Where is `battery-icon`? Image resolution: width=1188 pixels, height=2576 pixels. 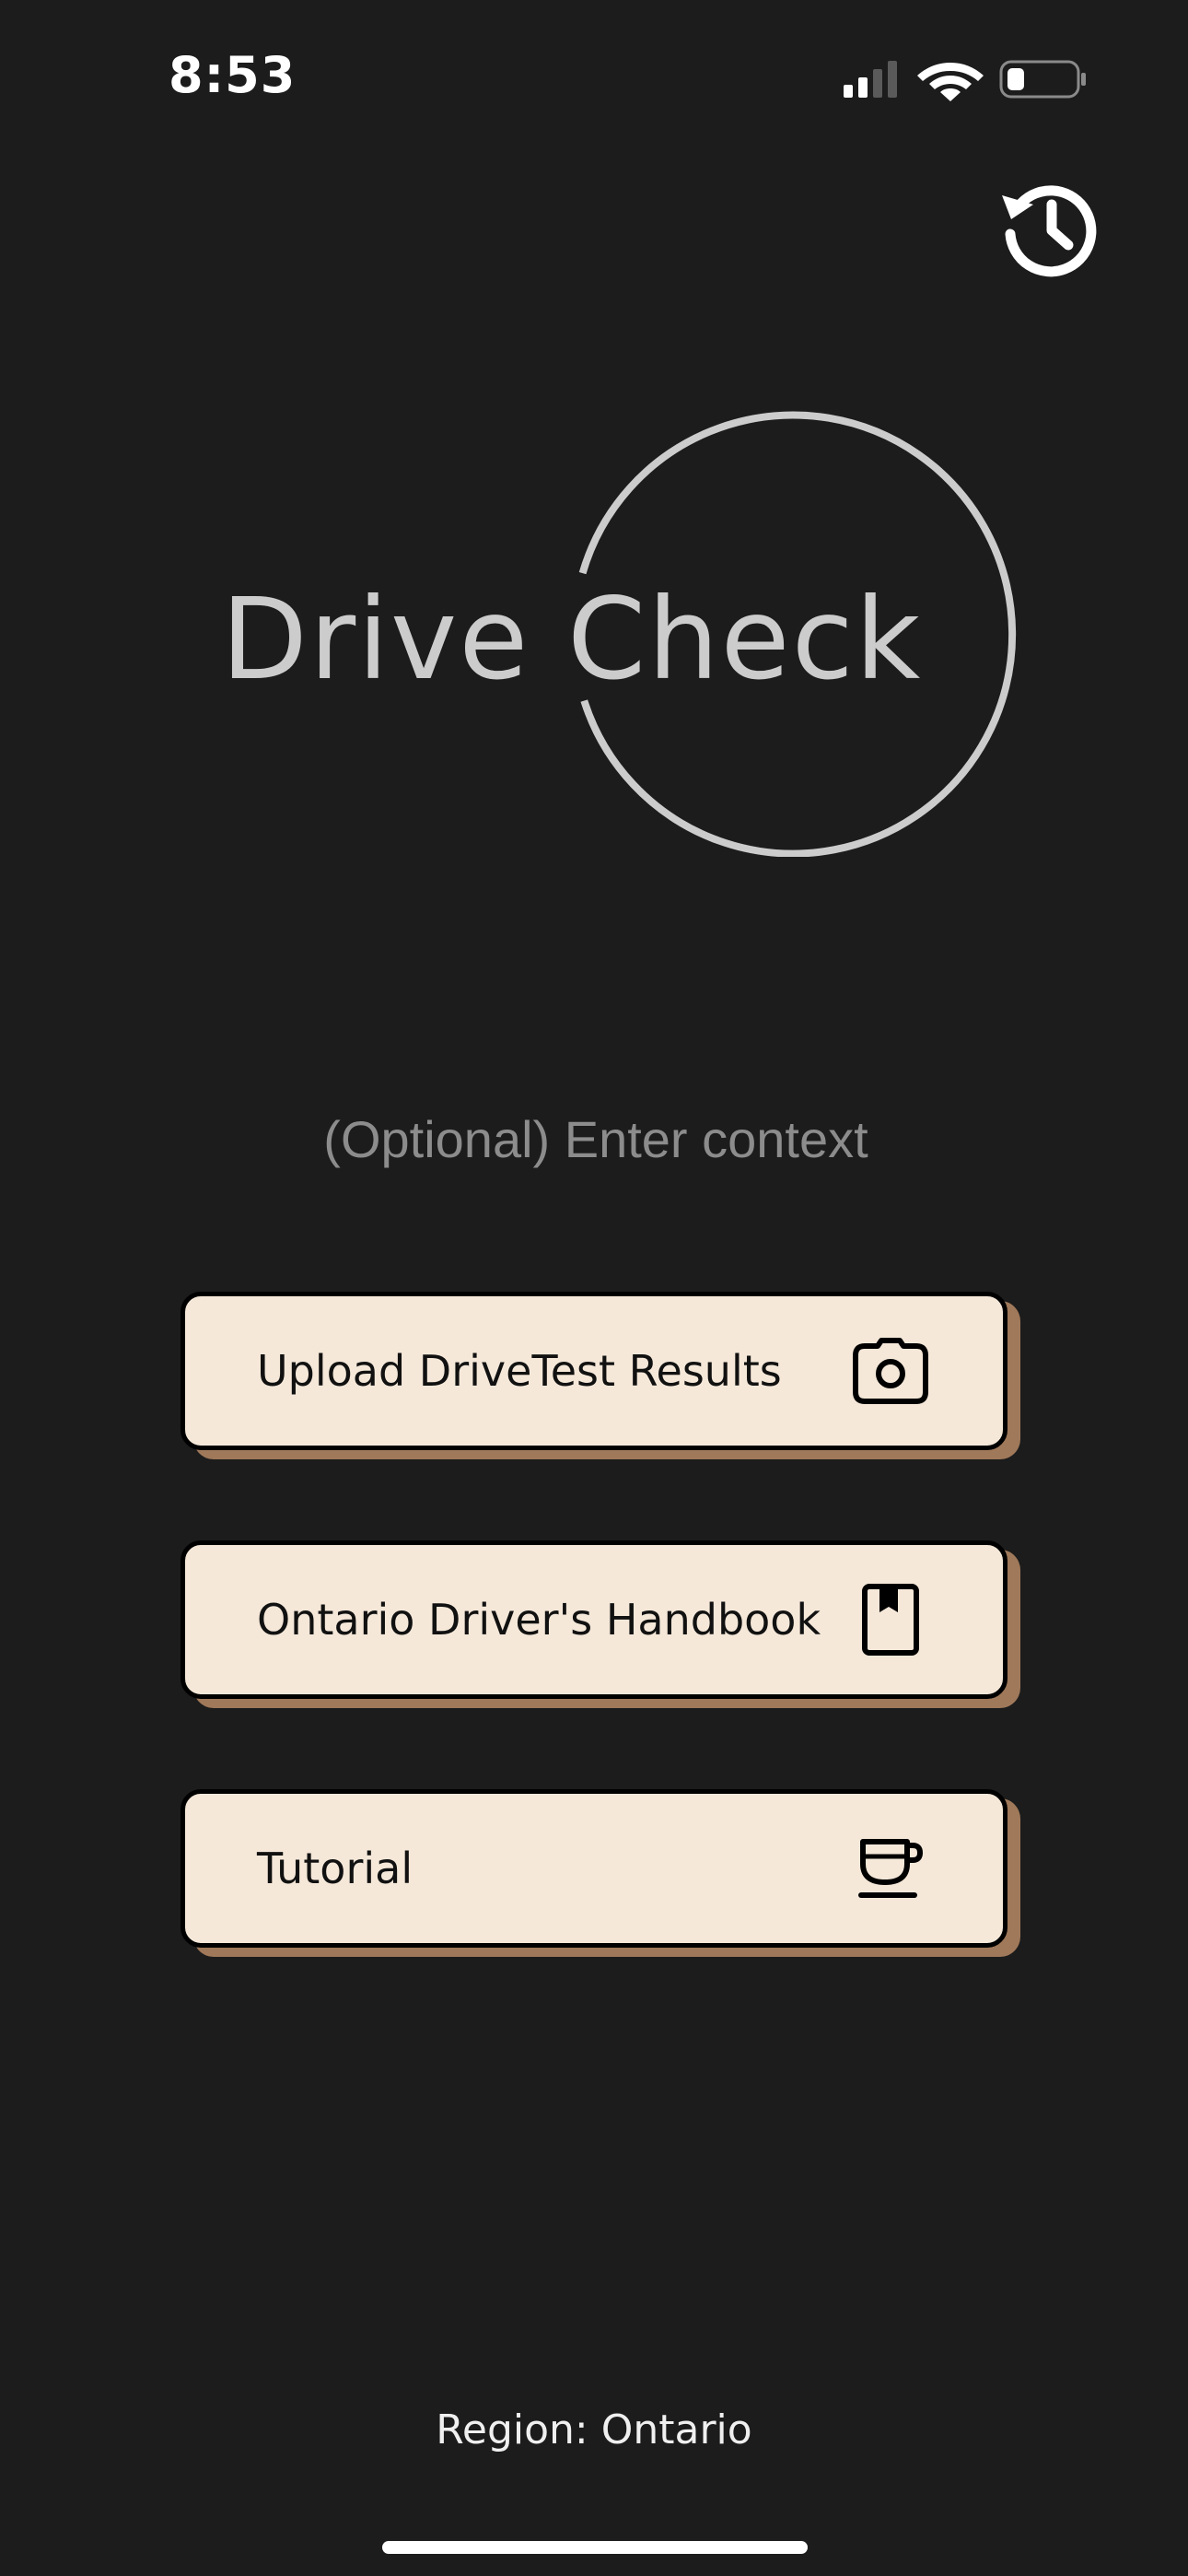
battery-icon is located at coordinates (1042, 79).